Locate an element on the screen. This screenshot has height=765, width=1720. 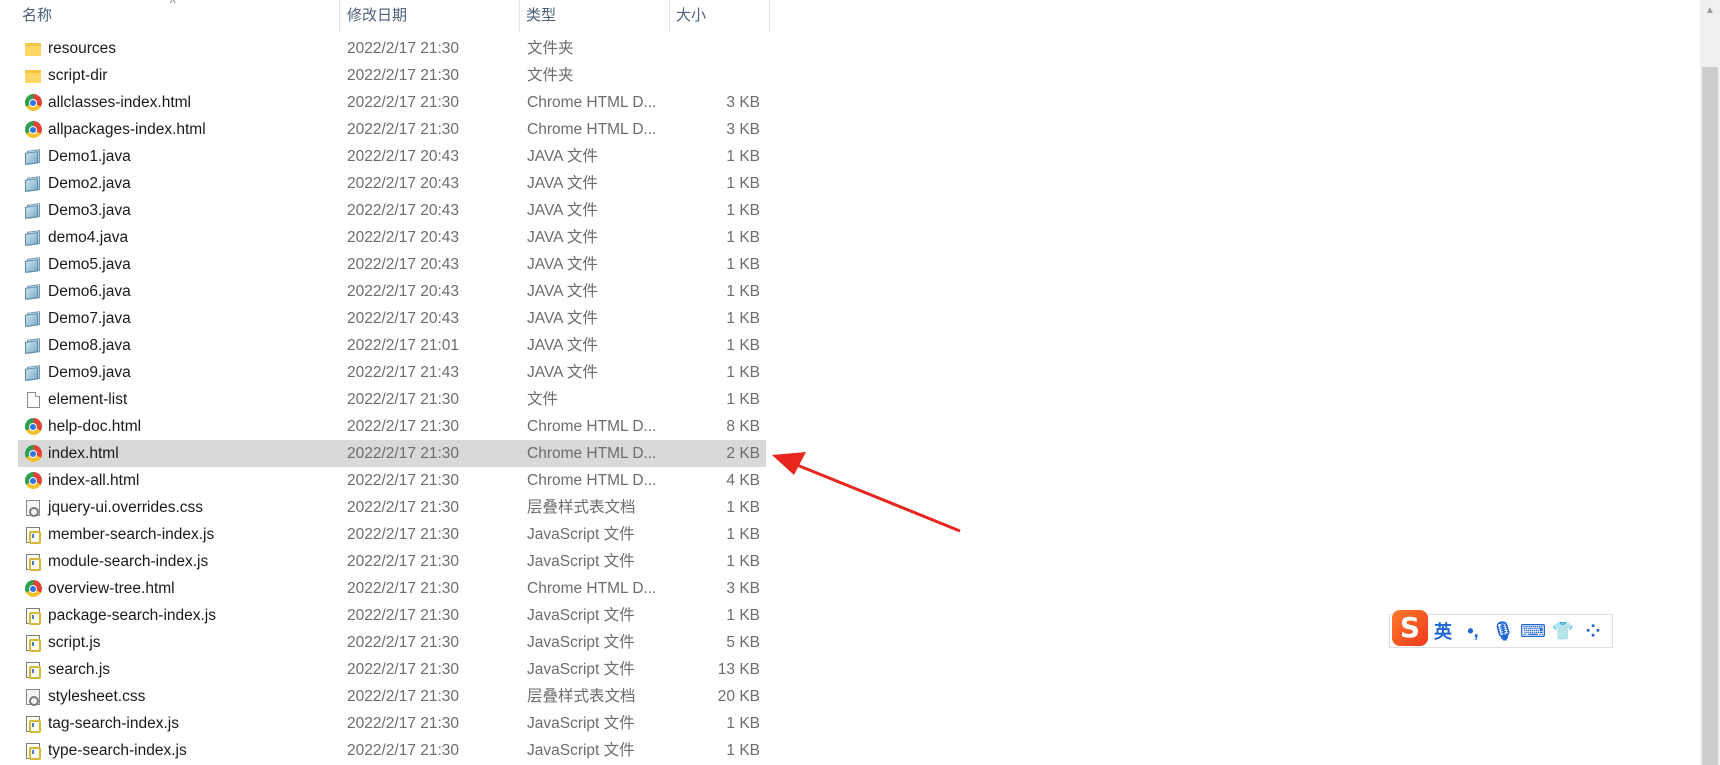
file-name: Demo3.java is located at coordinates (89, 210).